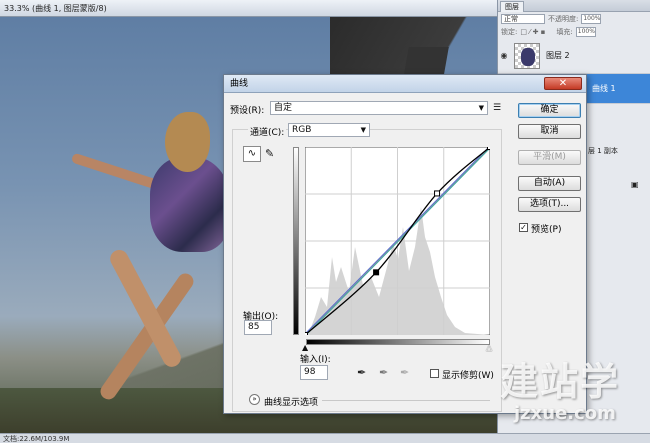 The height and width of the screenshot is (443, 650). Describe the element at coordinates (302, 130) in the screenshot. I see `channel-value: RGB` at that location.